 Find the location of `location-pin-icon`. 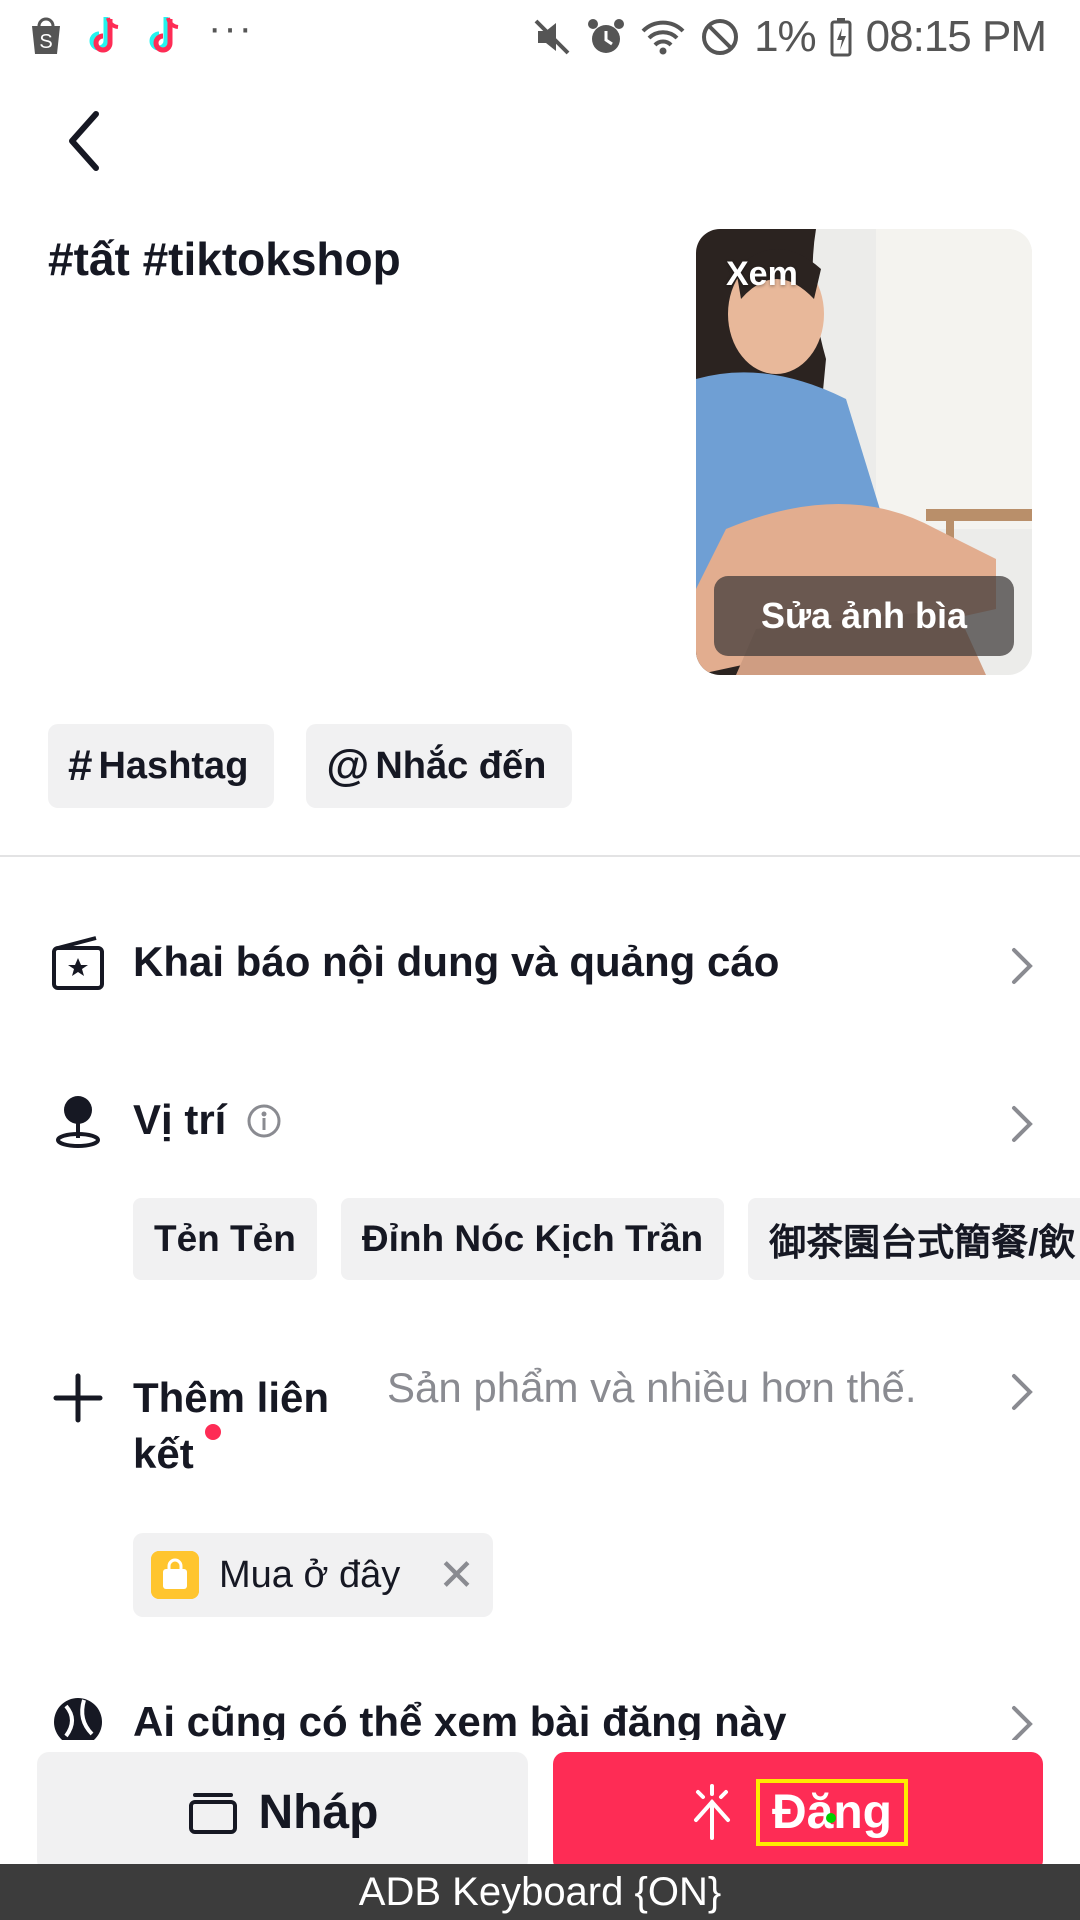

location-pin-icon is located at coordinates (78, 1122).